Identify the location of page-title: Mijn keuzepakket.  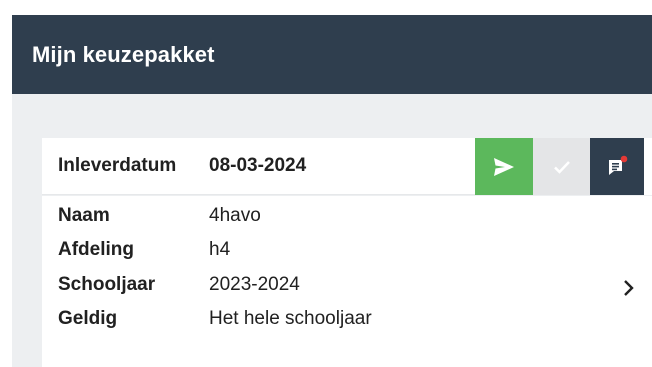
(123, 54).